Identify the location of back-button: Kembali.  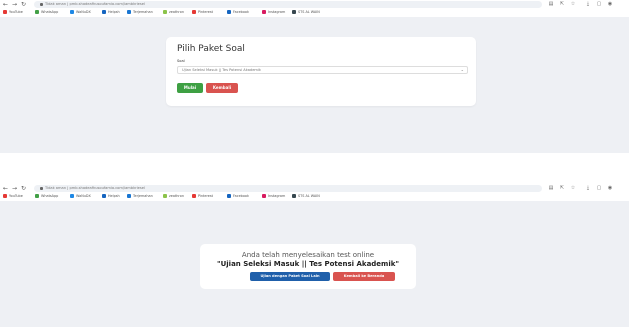
(222, 88).